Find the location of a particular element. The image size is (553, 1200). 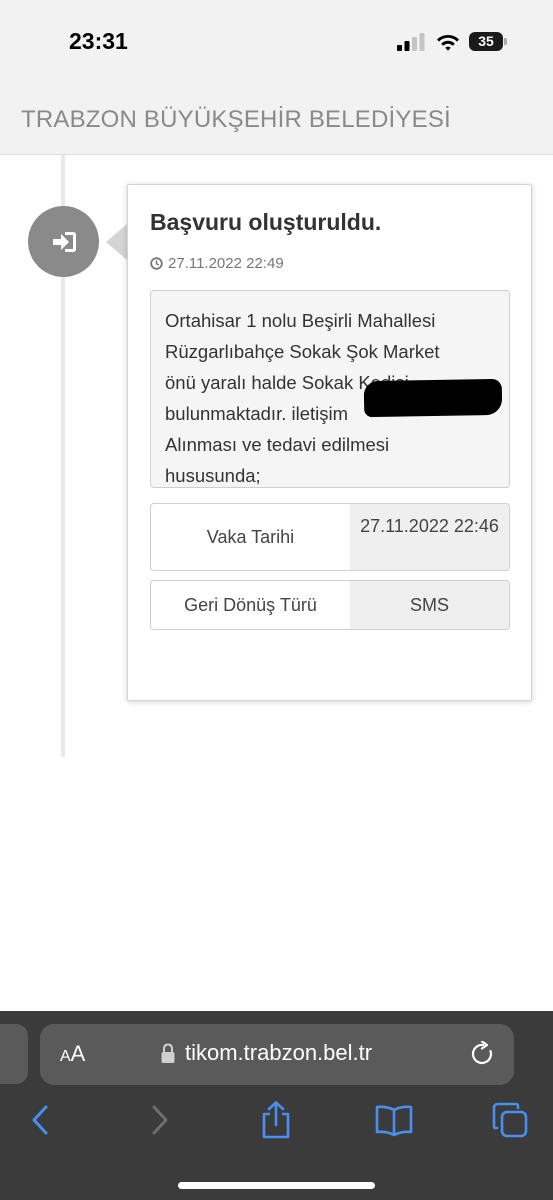

forward-icon is located at coordinates (160, 1120).